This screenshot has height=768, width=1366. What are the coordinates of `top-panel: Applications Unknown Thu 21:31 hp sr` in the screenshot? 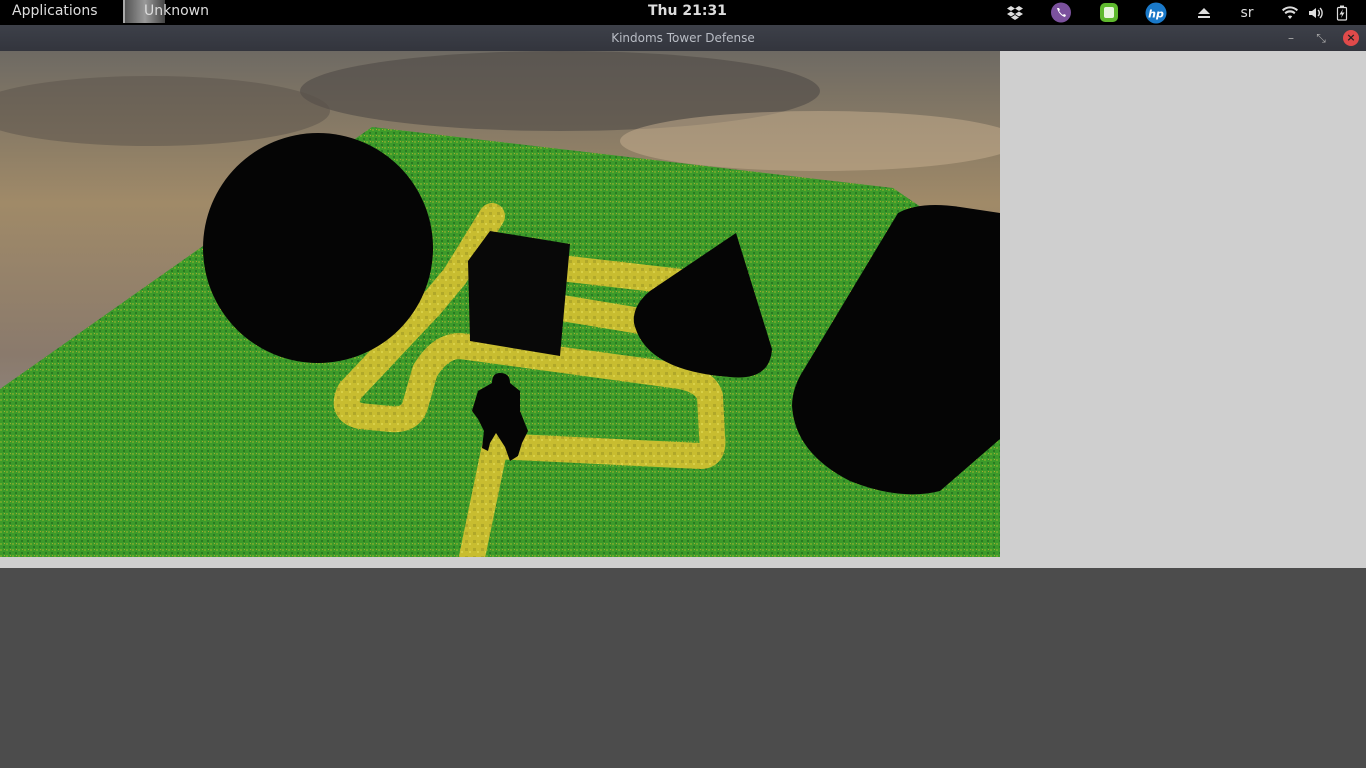 It's located at (683, 12).